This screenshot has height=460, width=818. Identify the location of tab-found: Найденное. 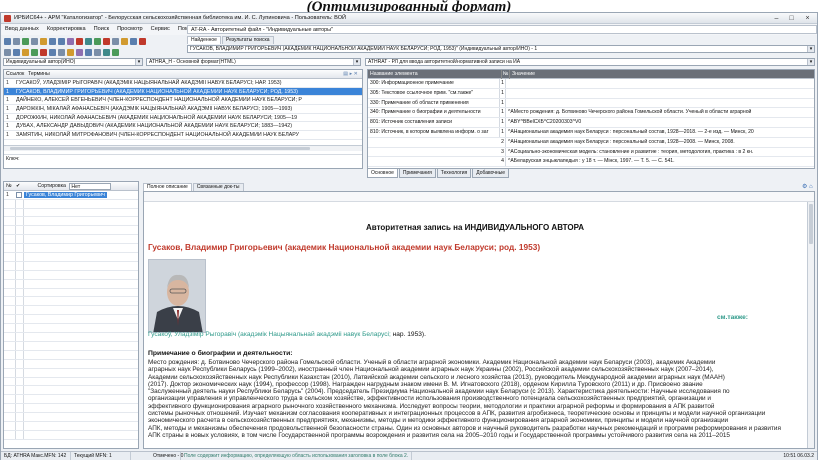
(204, 40).